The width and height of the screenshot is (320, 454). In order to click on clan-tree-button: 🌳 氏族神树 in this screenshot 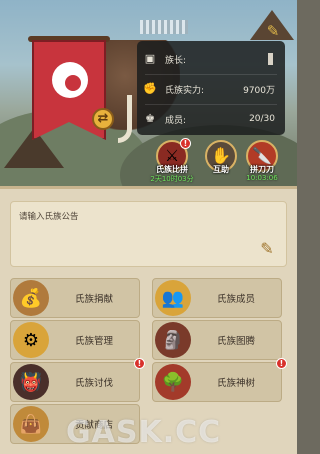, I will do `click(217, 382)`.